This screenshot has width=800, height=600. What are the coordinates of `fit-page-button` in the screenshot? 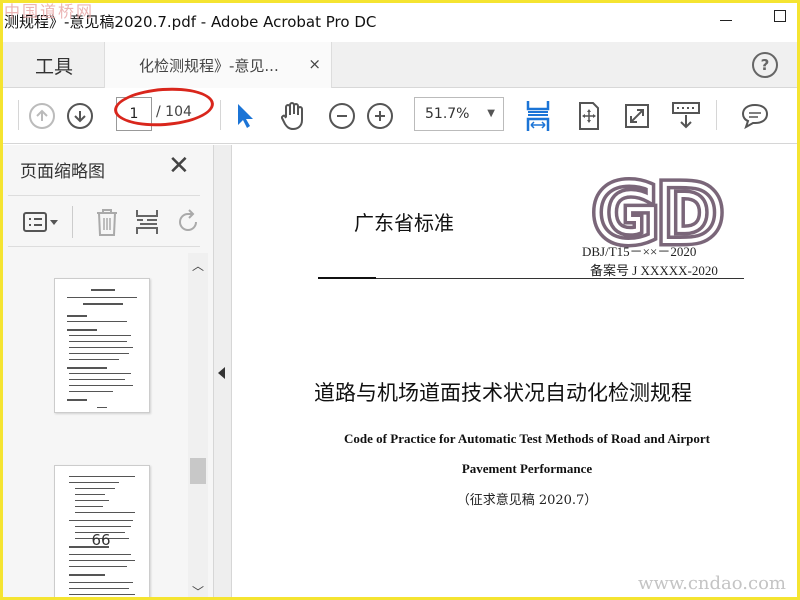 It's located at (589, 116).